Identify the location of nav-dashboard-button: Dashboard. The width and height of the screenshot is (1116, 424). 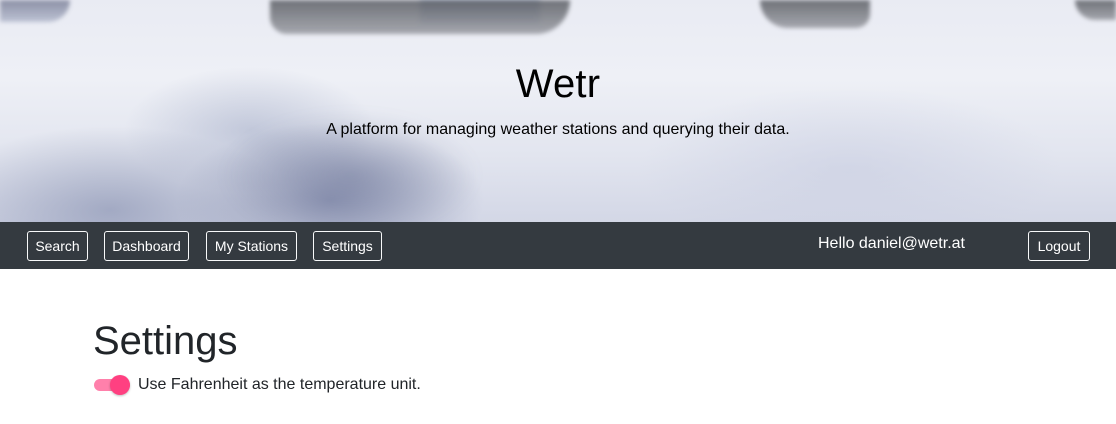
(146, 246).